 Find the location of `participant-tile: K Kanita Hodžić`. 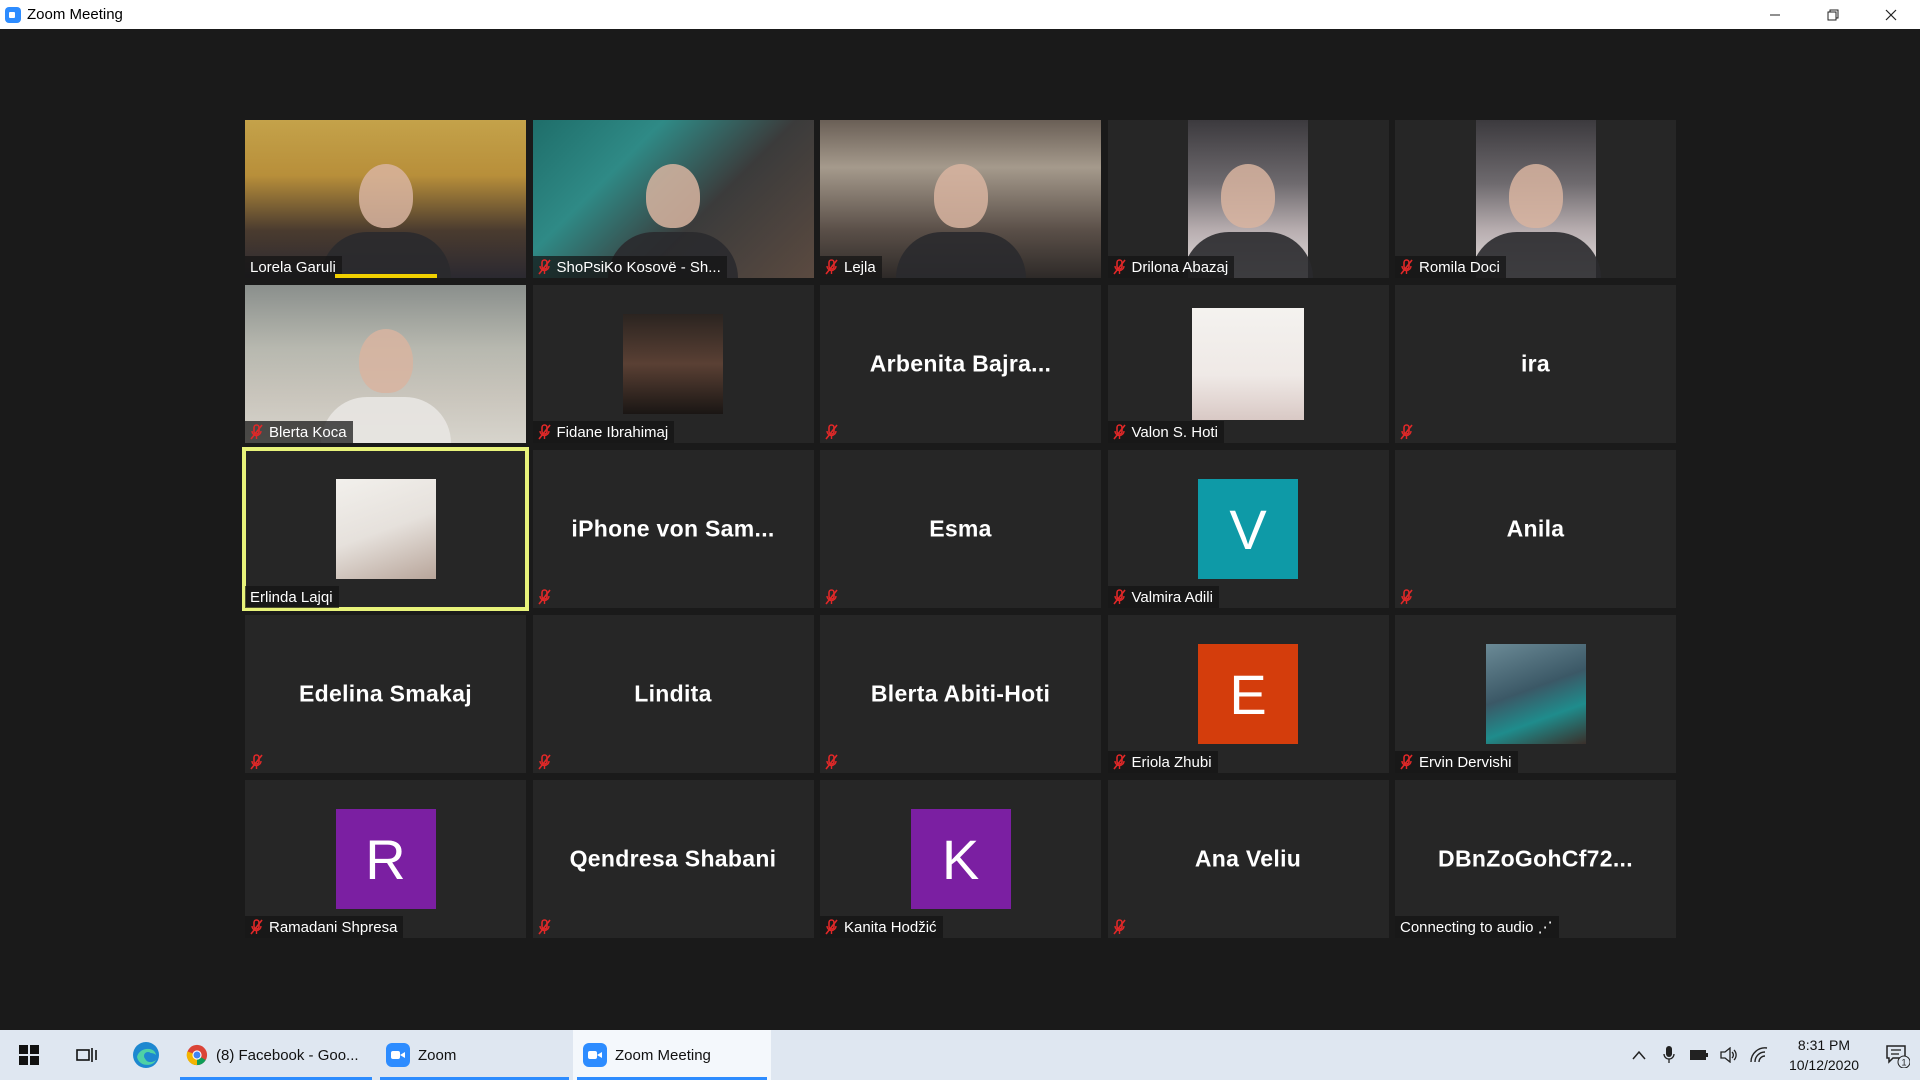

participant-tile: K Kanita Hodžić is located at coordinates (960, 859).